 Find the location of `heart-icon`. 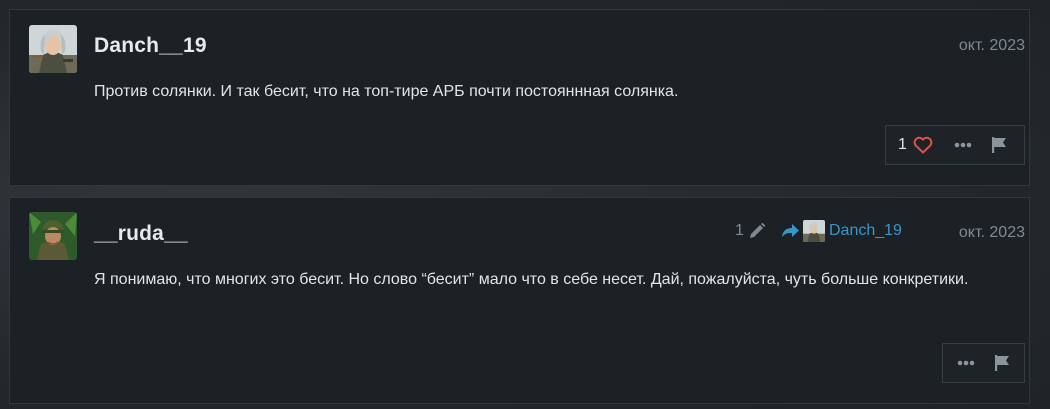

heart-icon is located at coordinates (923, 145).